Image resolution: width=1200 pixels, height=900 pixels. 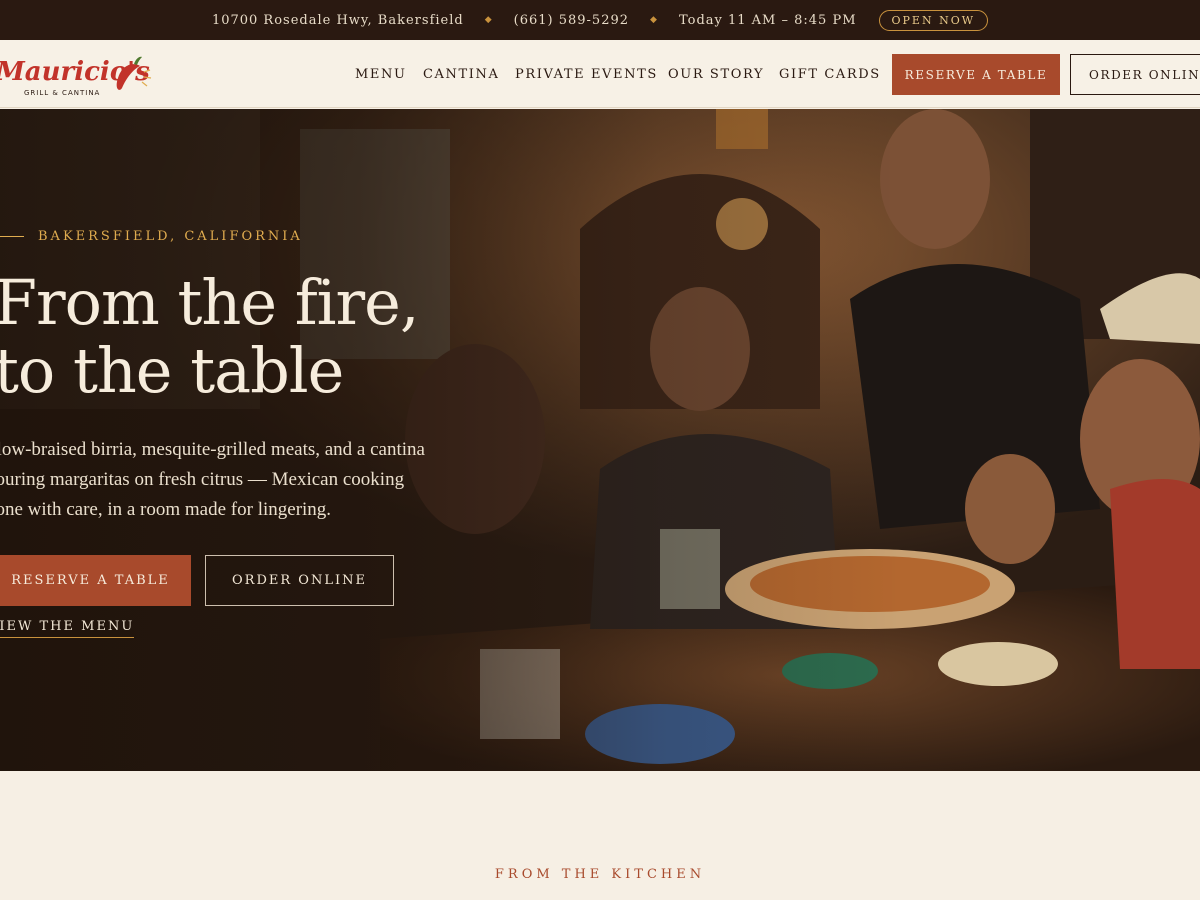 What do you see at coordinates (1135, 74) in the screenshot?
I see `order-online-button: ORDER ONLINE` at bounding box center [1135, 74].